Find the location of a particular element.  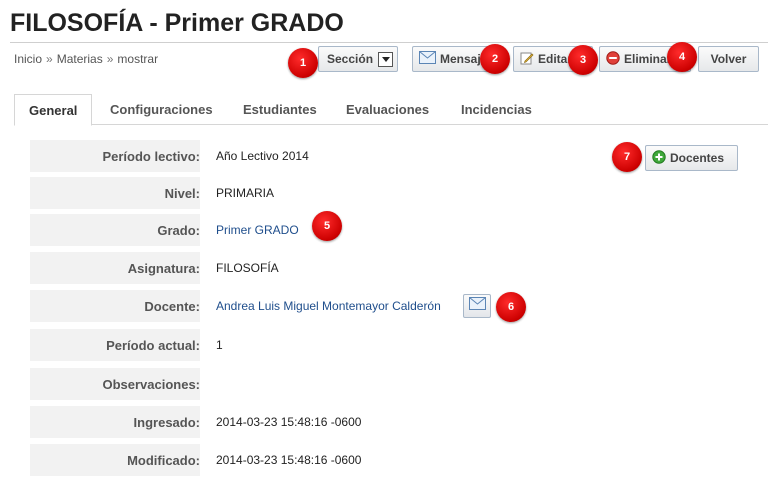

dropdown-arrow-icon is located at coordinates (385, 59).